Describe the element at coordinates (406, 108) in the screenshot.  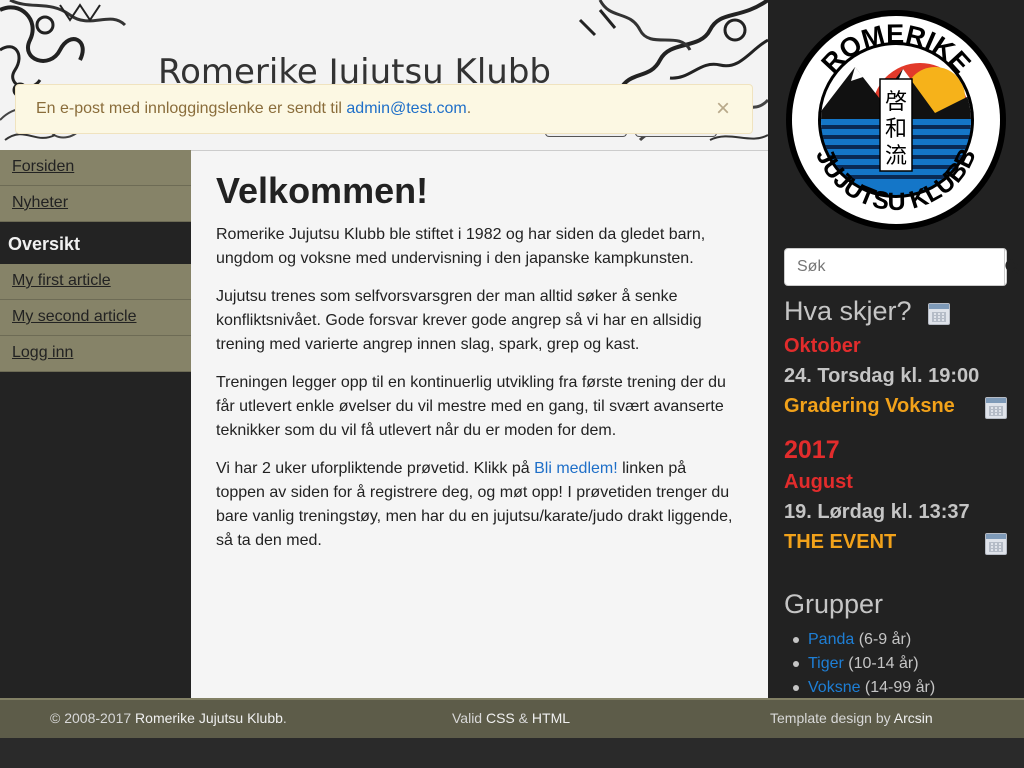
I see `alert-email-link: admin@test.com` at that location.